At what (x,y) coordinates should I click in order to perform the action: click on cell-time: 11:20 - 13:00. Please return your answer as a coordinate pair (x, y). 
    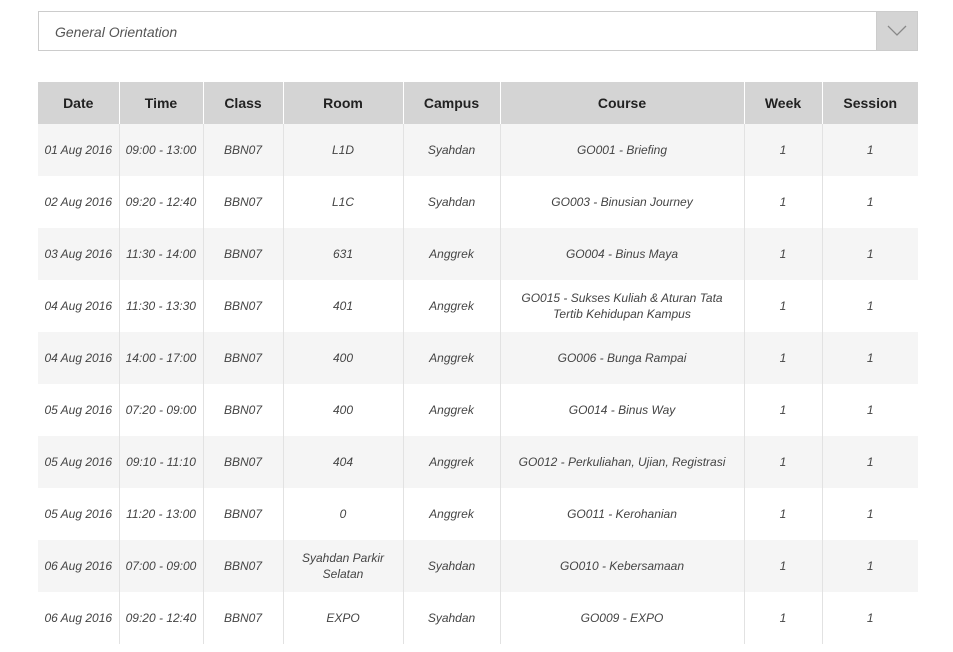
    Looking at the image, I should click on (161, 514).